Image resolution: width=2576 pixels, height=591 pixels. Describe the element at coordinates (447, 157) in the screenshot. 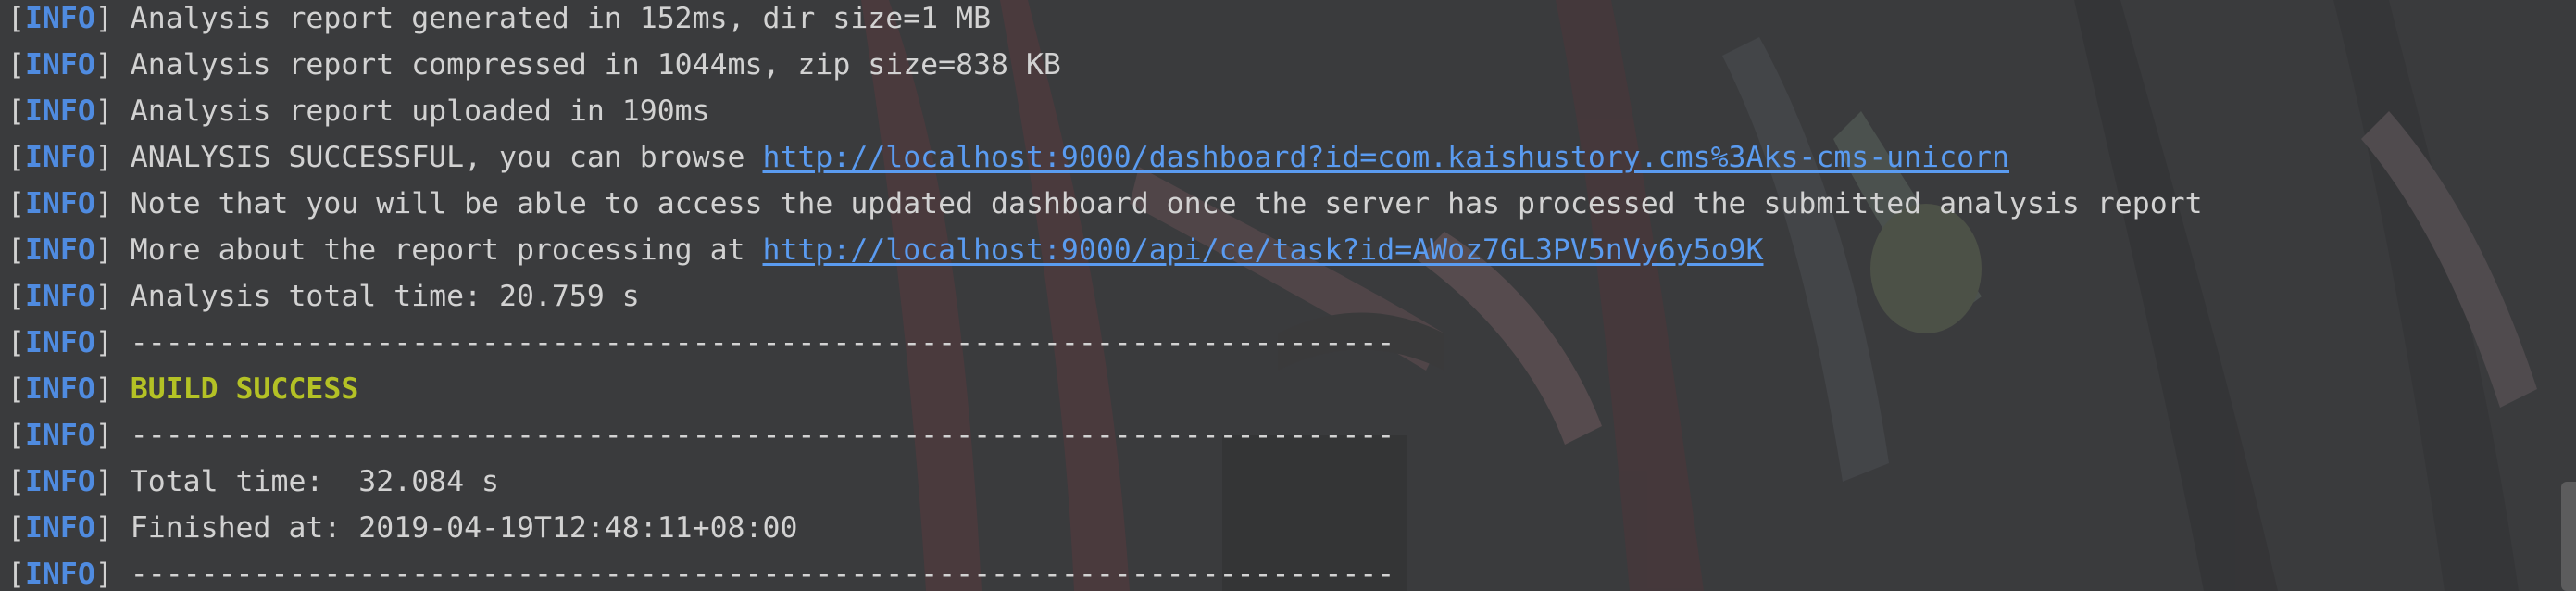

I see `log-message: ANALYSIS SUCCESSFUL, you can browse` at that location.